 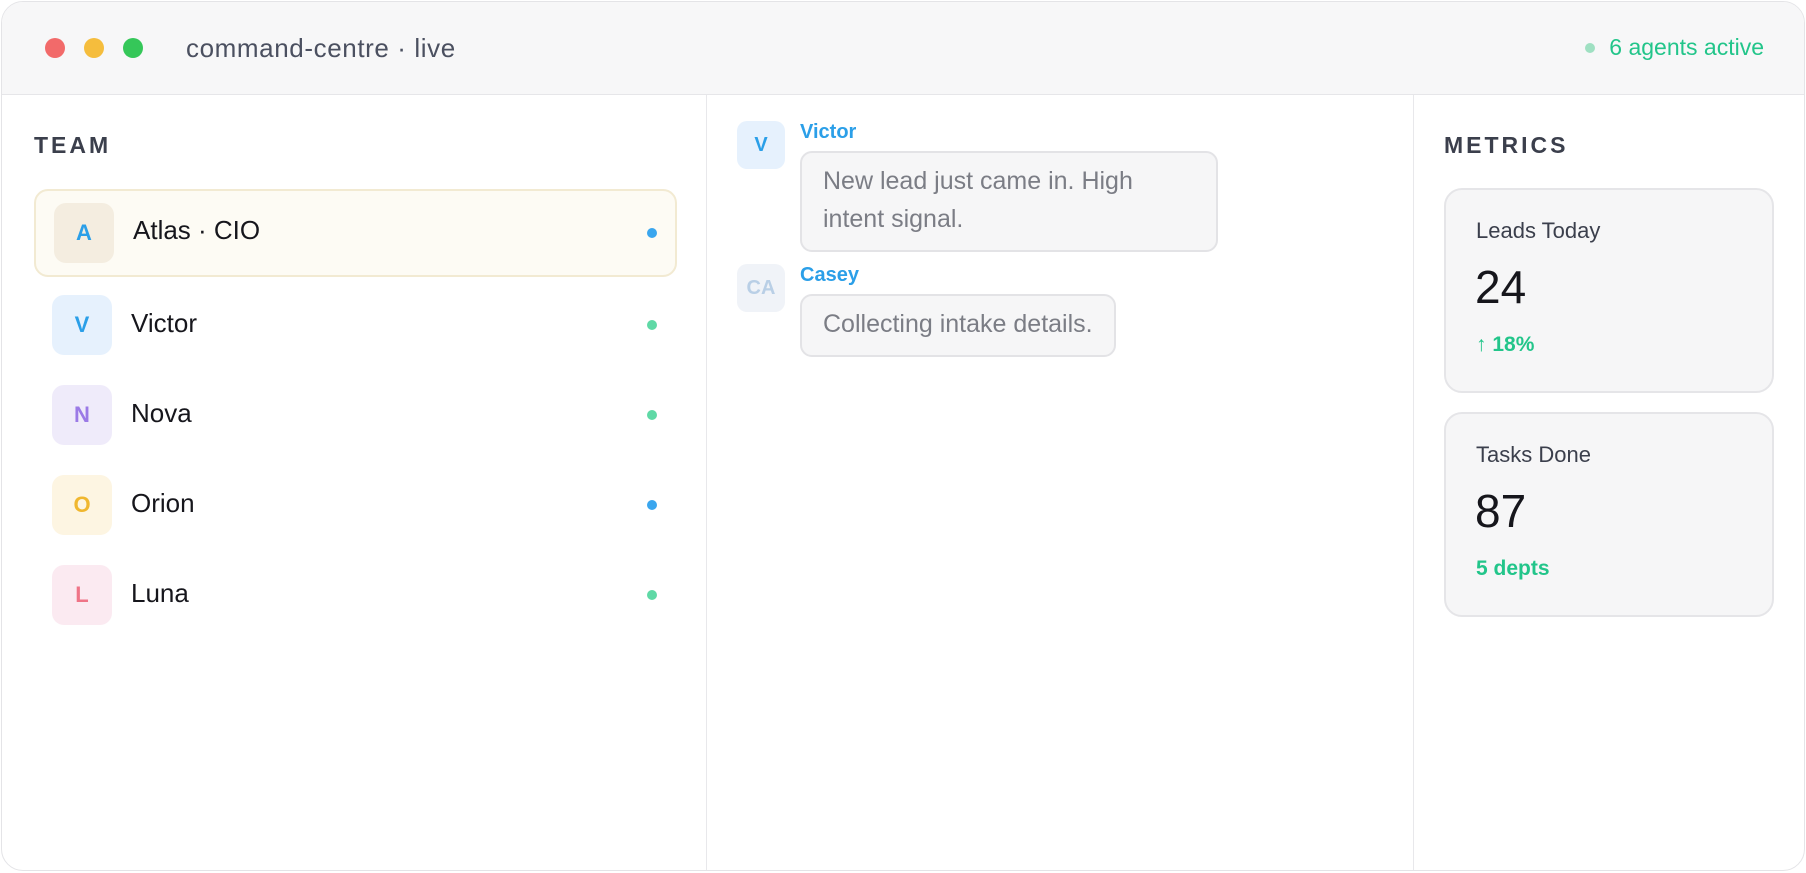 What do you see at coordinates (1501, 511) in the screenshot?
I see `metric-value: 87` at bounding box center [1501, 511].